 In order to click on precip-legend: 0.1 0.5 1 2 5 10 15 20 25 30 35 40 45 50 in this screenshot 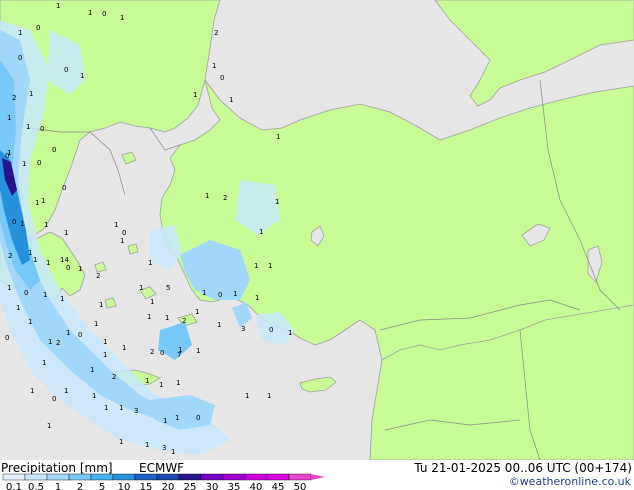, I will do `click(163, 481)`.